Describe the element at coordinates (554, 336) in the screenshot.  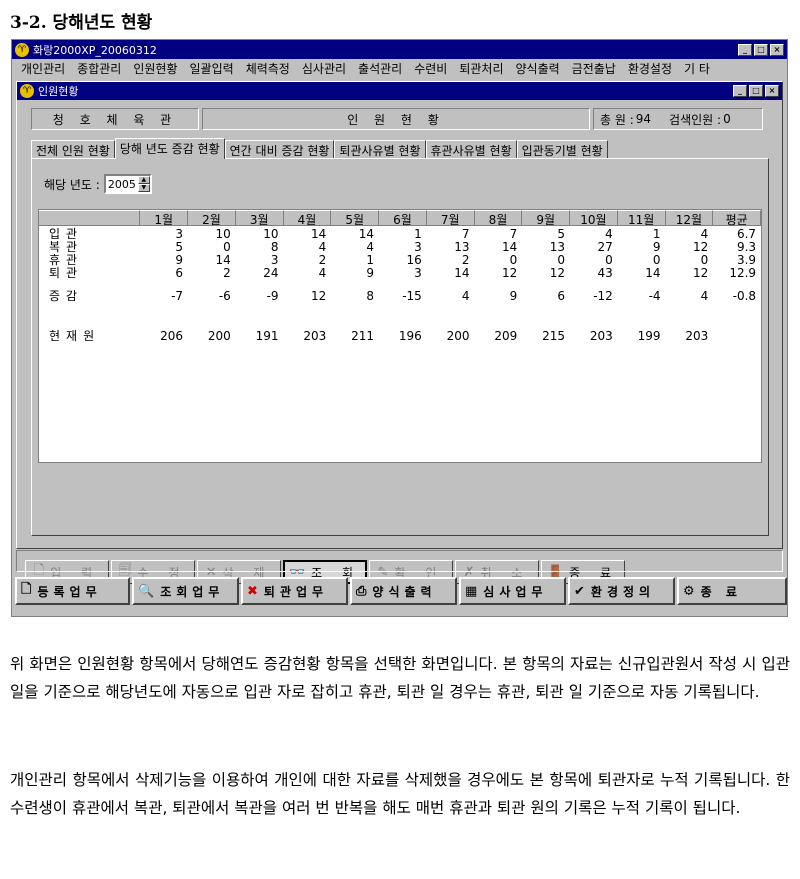
I see `table-cell: 215` at that location.